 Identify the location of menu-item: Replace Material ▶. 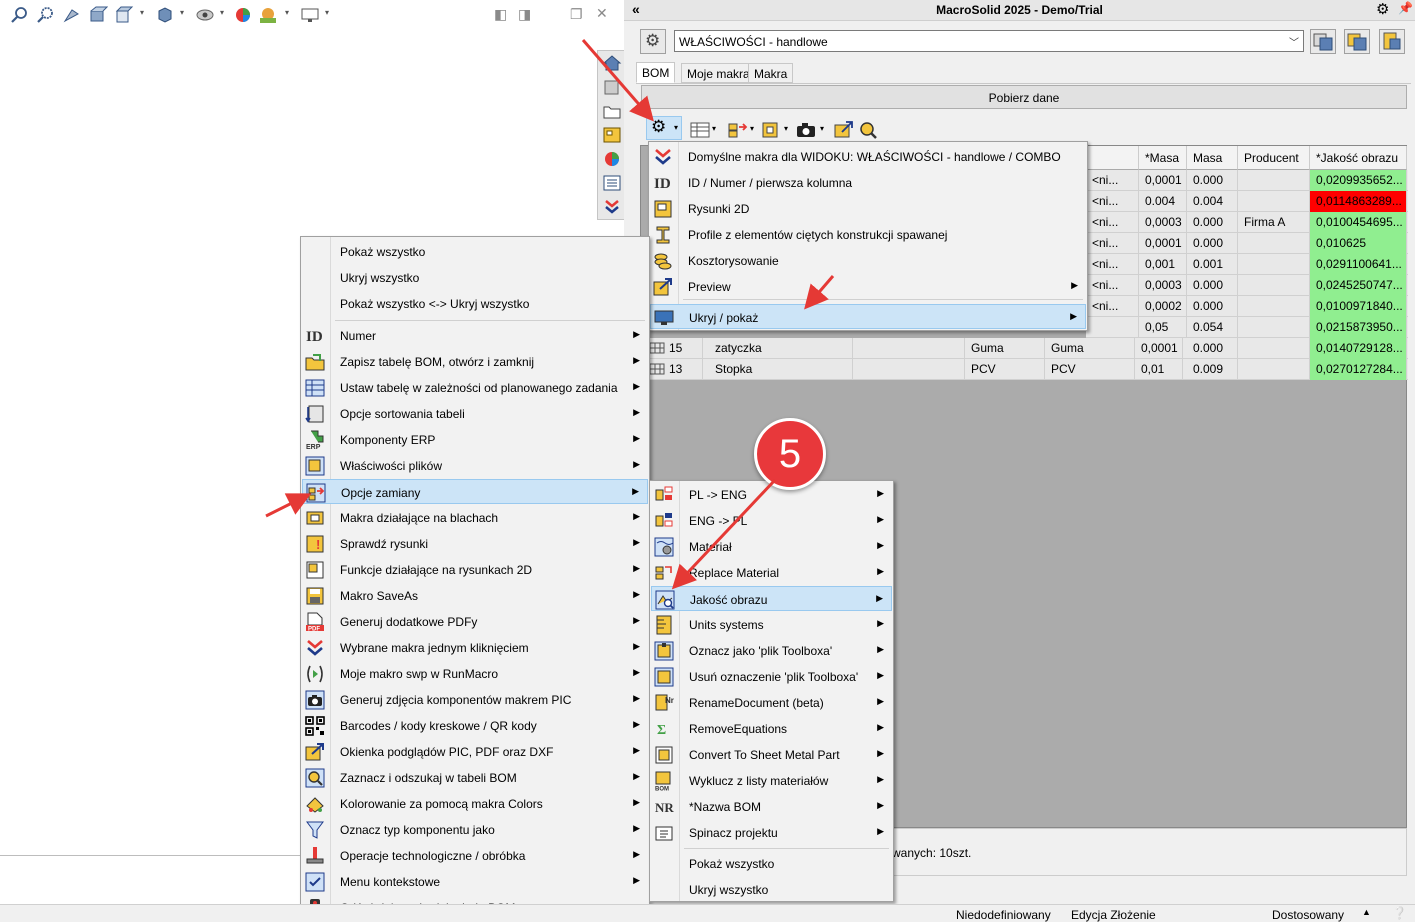
(771, 572).